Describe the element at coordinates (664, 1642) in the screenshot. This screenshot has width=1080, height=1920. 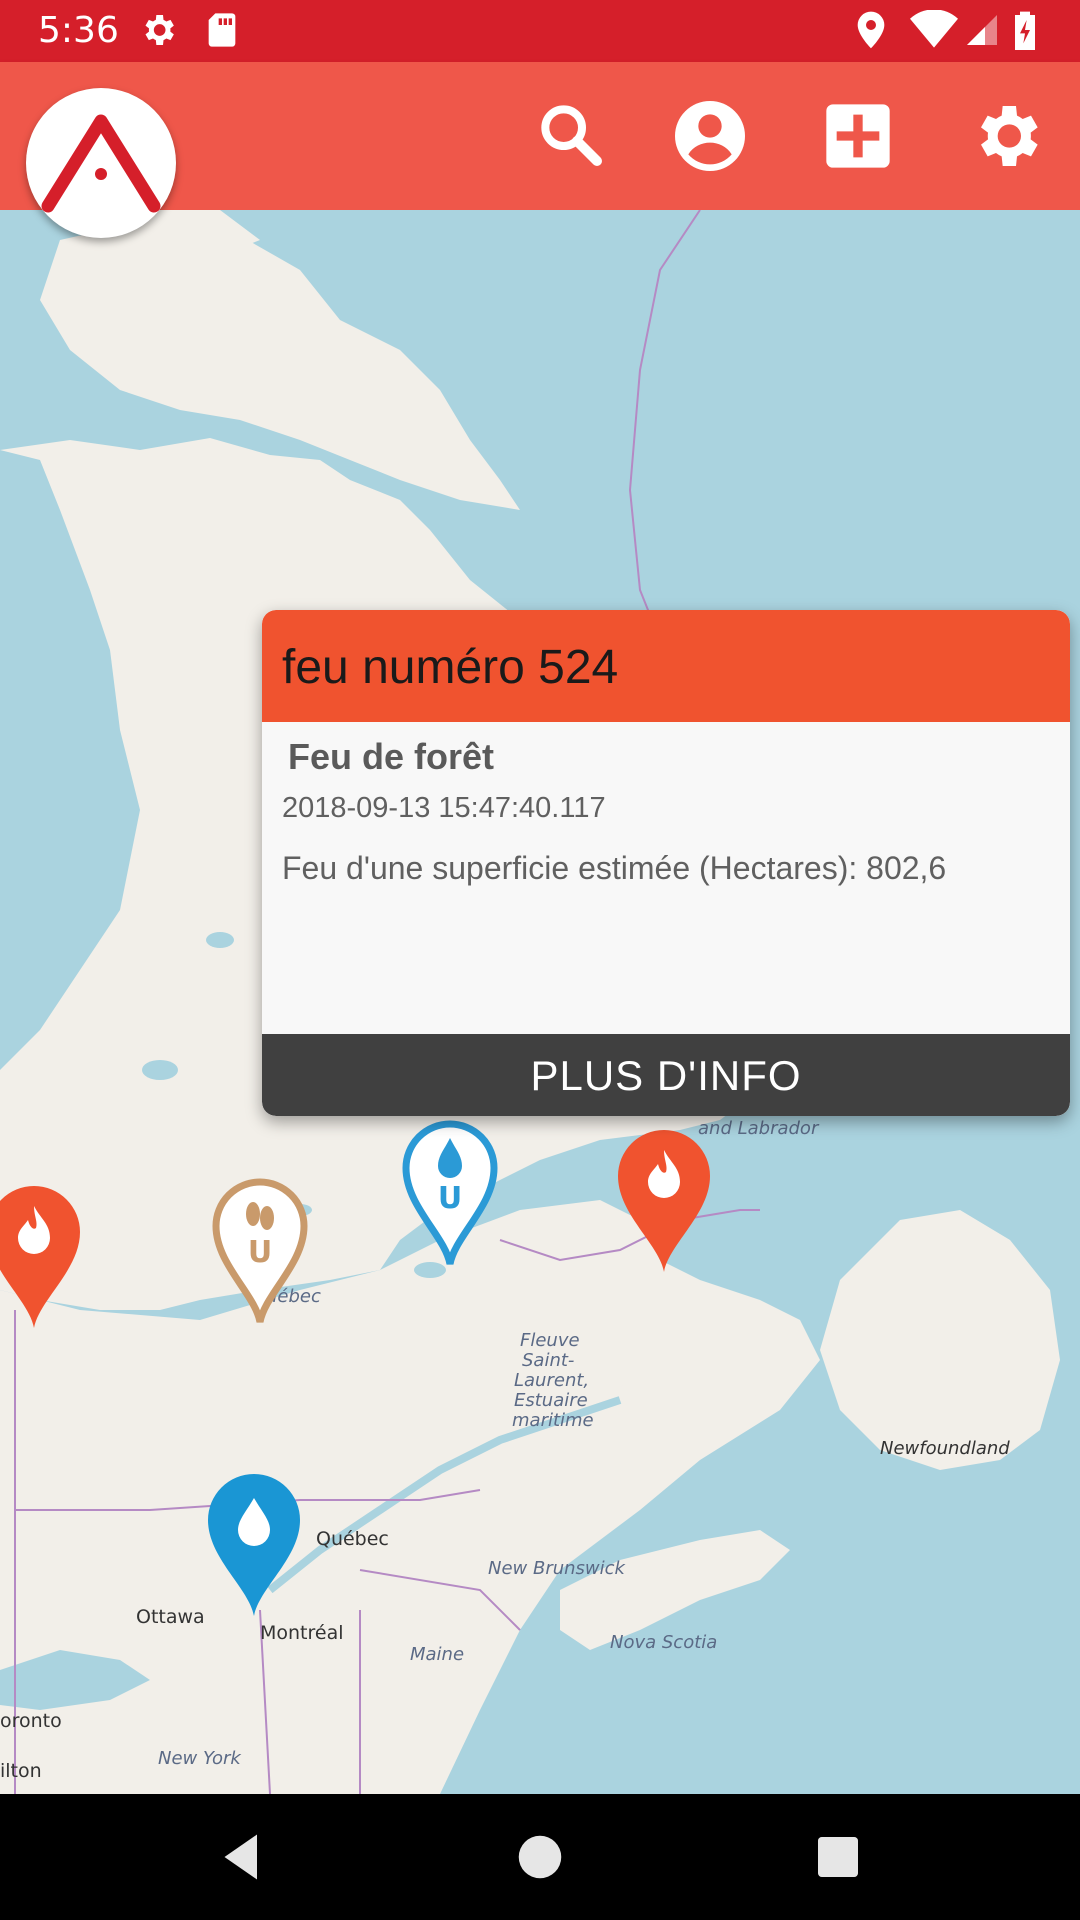
I see `map-label-nova-scotia: Nova Scotia` at that location.